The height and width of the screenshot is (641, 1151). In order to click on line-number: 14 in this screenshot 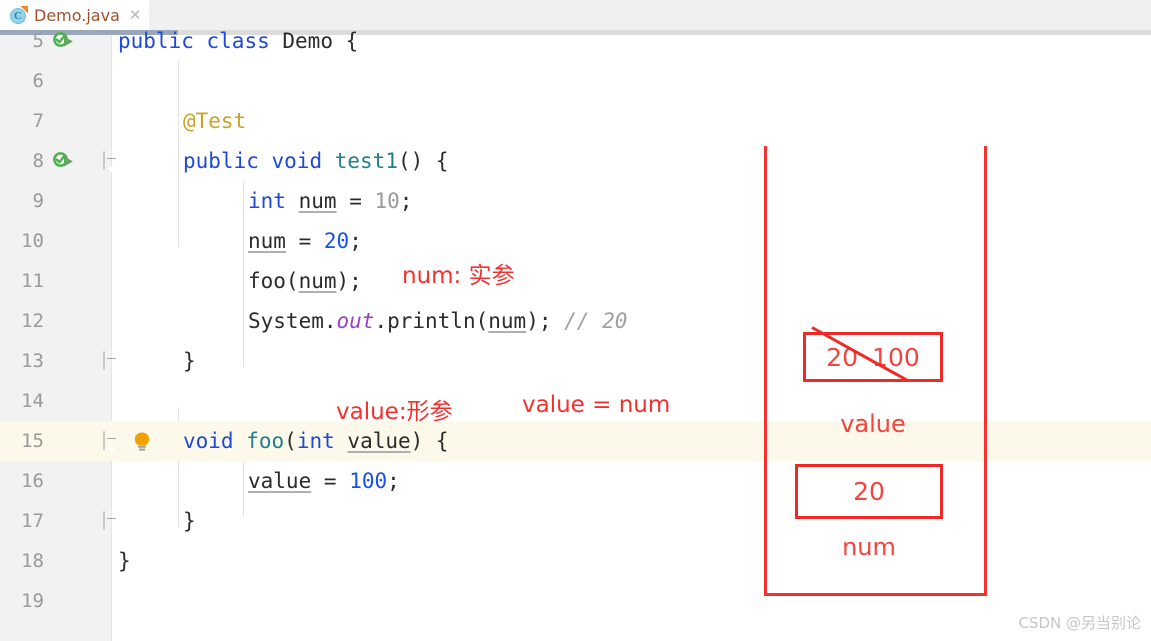, I will do `click(32, 401)`.